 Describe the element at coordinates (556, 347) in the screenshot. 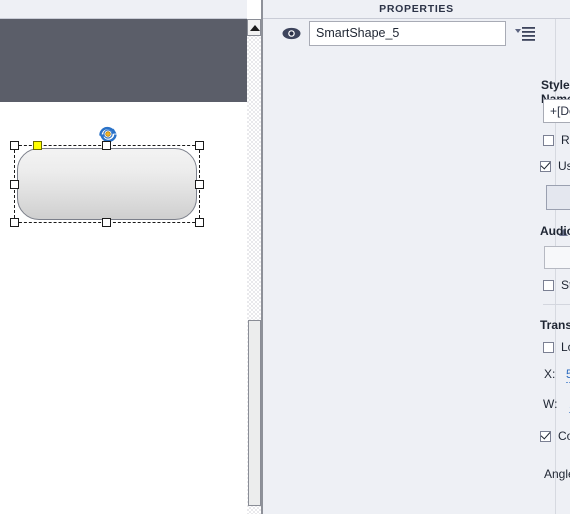

I see `lock-size-position-checkbox: Lock Size and Position` at that location.